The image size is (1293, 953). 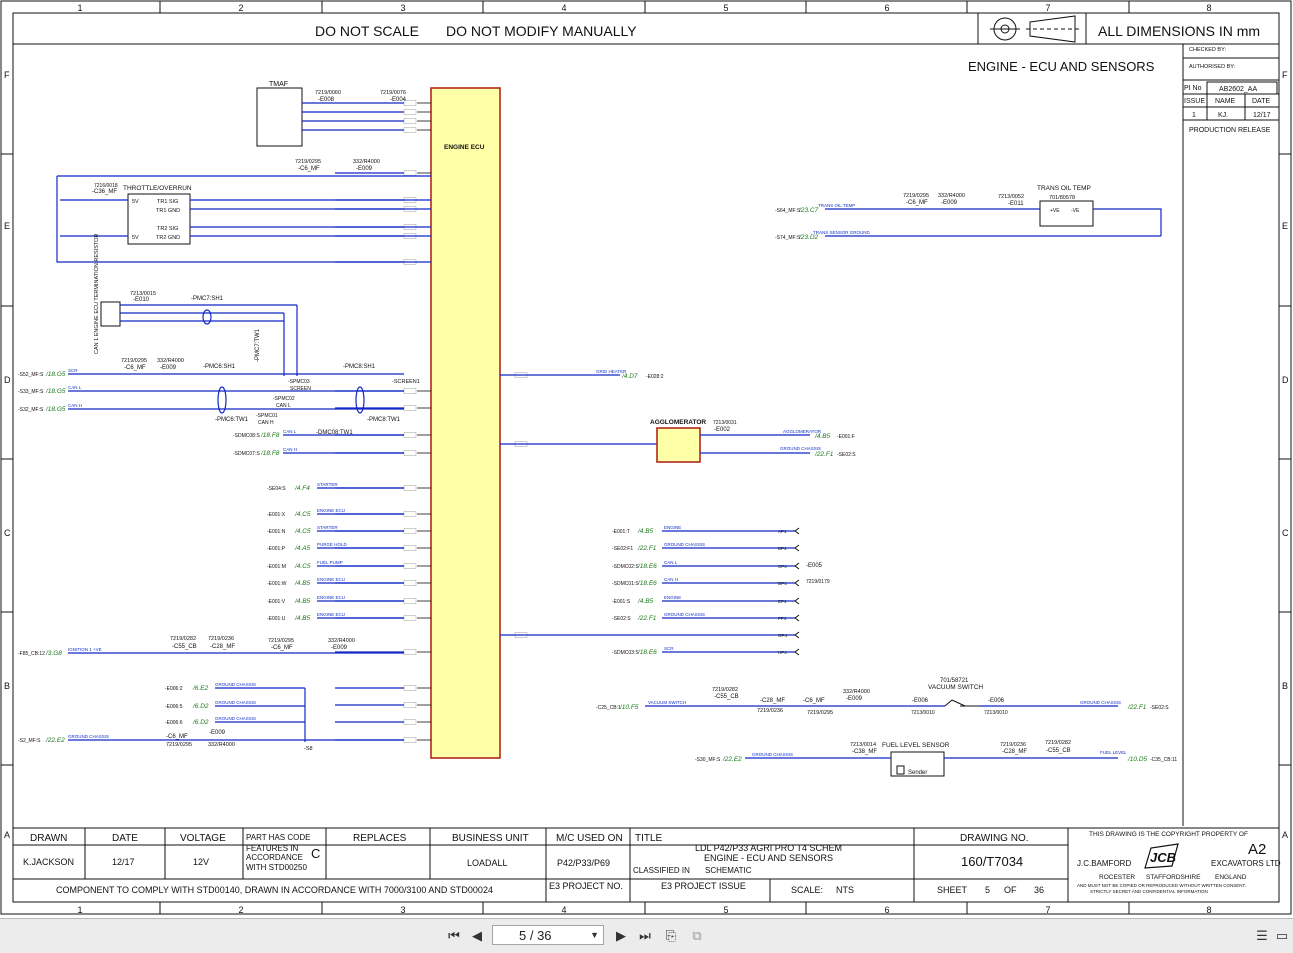 I want to click on sheet-label: SHEET, so click(x=952, y=890).